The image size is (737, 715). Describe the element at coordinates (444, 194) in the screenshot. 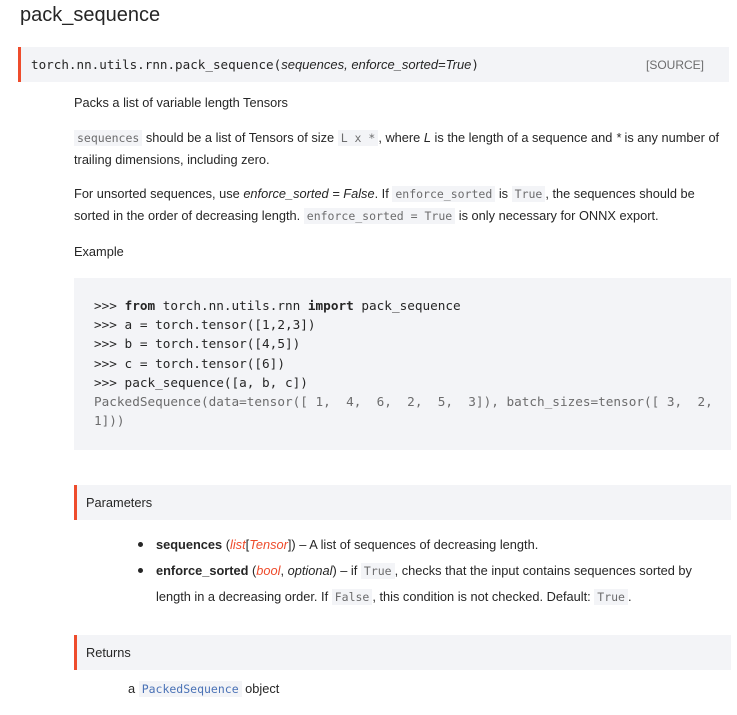

I see `inline-code: enforce_sorted` at that location.